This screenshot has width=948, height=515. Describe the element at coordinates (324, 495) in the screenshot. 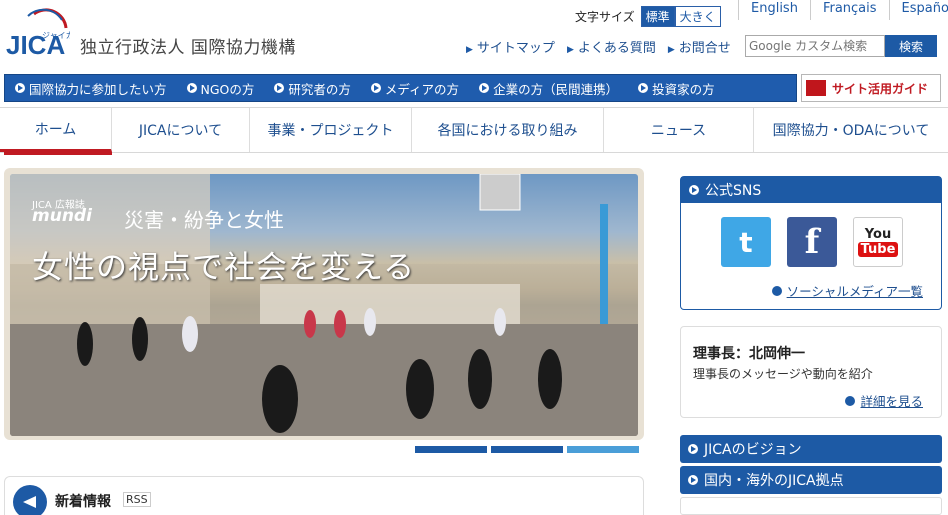

I see `news-panel: 新着情報 RSS` at that location.